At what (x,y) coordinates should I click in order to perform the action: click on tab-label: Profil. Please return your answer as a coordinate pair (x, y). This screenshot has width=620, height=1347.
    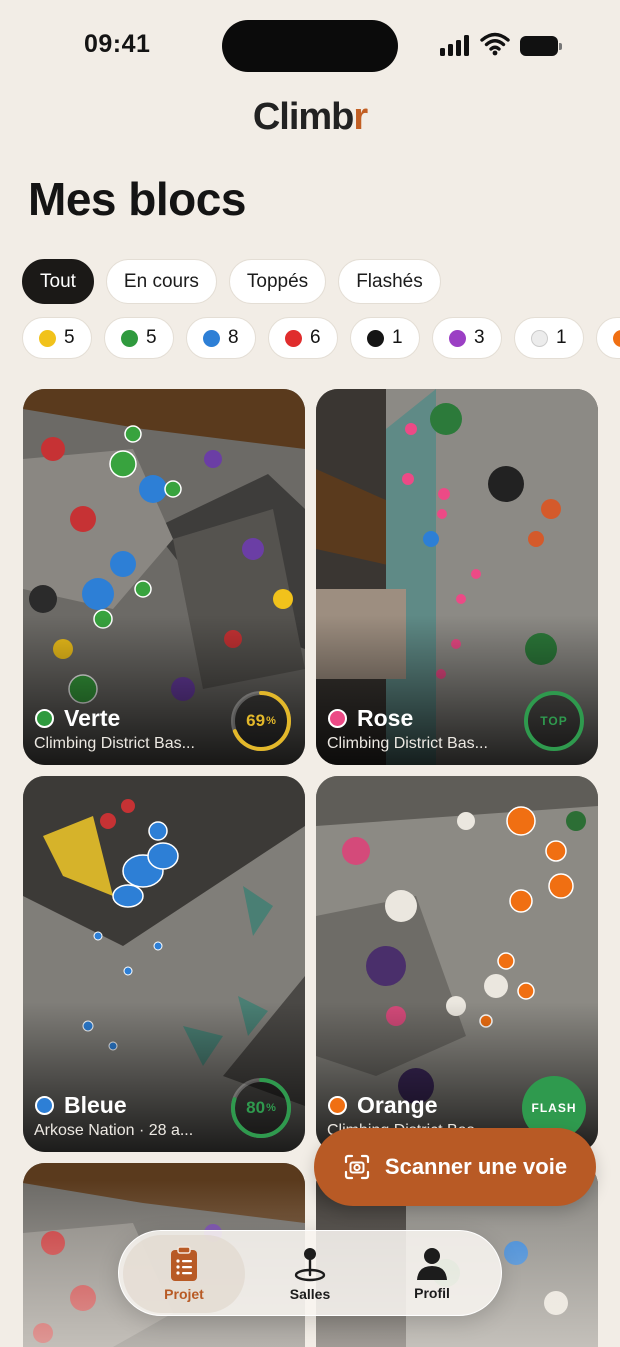
    Looking at the image, I should click on (432, 1293).